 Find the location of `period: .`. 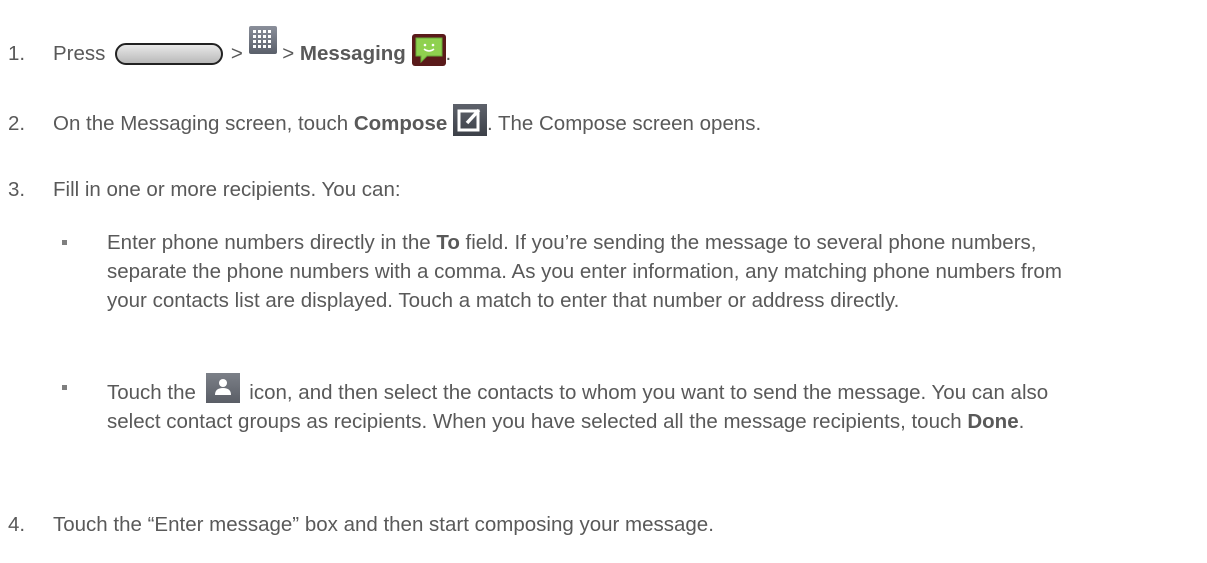

period: . is located at coordinates (448, 53).